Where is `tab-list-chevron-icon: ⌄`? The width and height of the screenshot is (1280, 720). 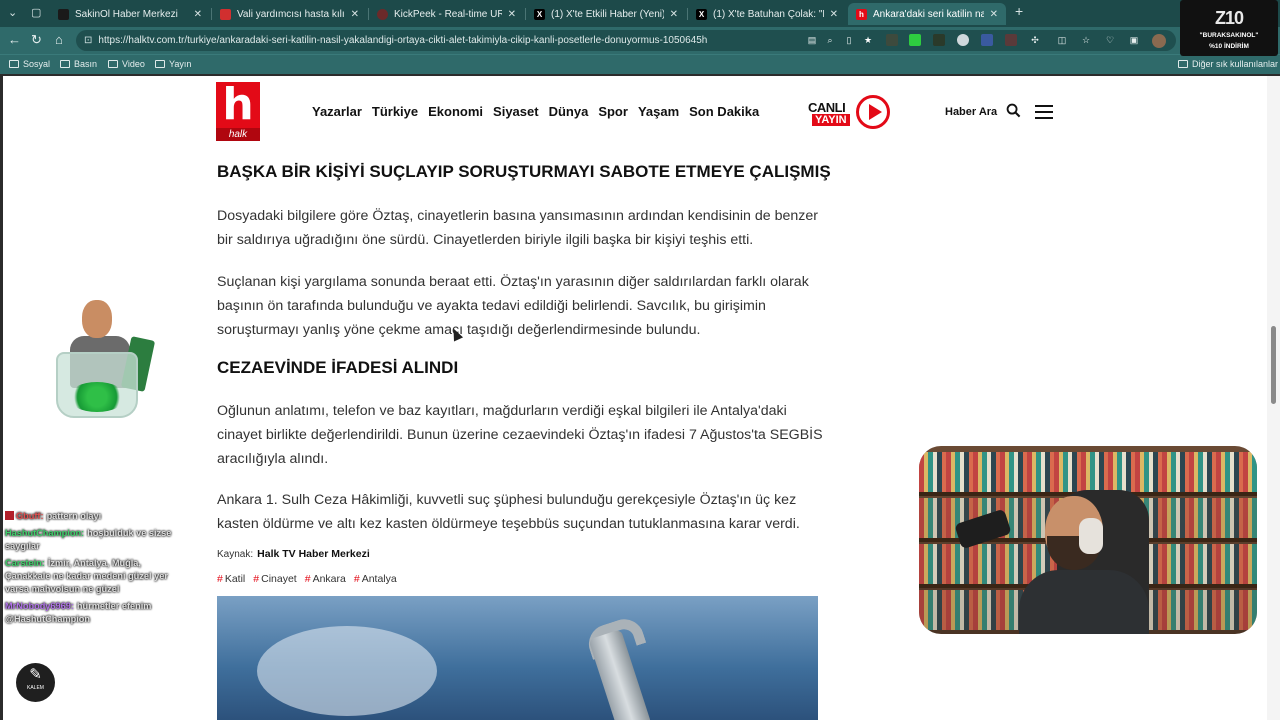
tab-list-chevron-icon: ⌄ is located at coordinates (12, 12).